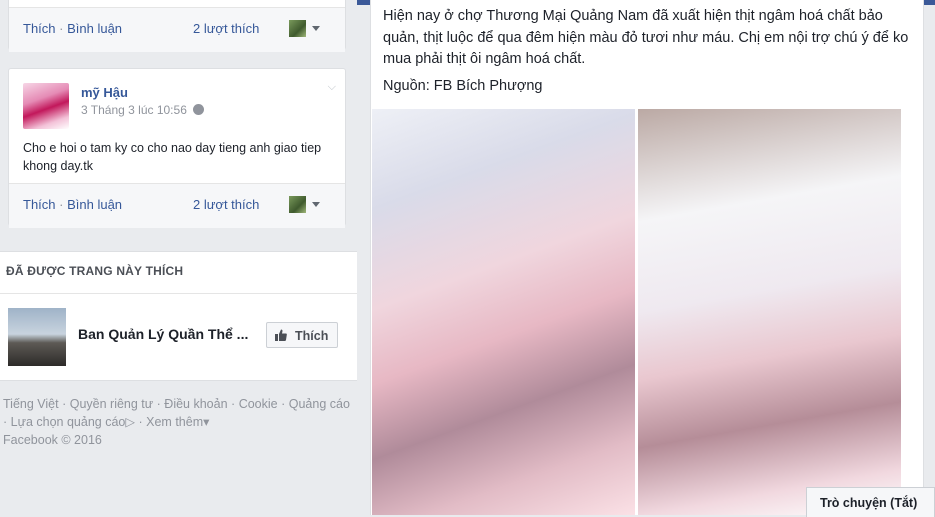 The width and height of the screenshot is (935, 517). I want to click on like-button-label: Thích, so click(312, 336).